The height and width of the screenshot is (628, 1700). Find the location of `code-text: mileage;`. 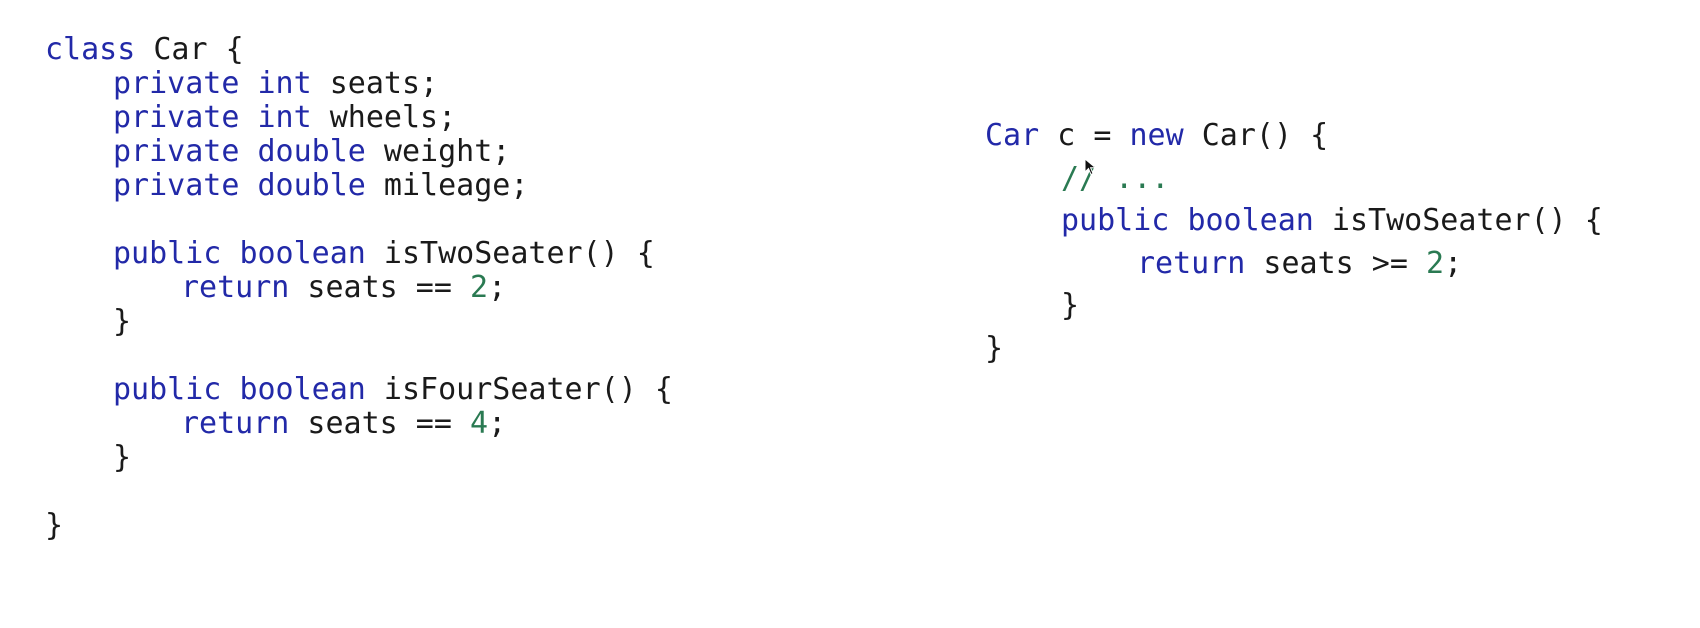

code-text: mileage; is located at coordinates (447, 185).